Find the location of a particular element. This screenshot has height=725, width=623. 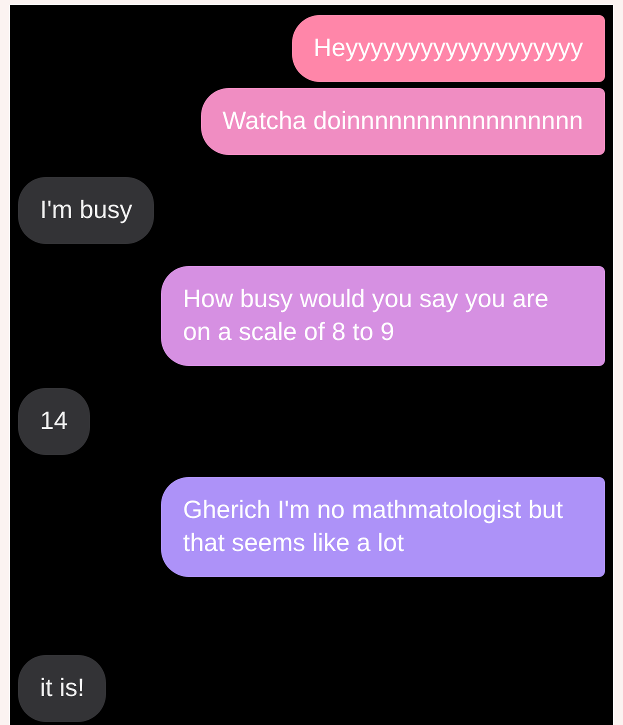

message-bubble: it is! is located at coordinates (62, 688).